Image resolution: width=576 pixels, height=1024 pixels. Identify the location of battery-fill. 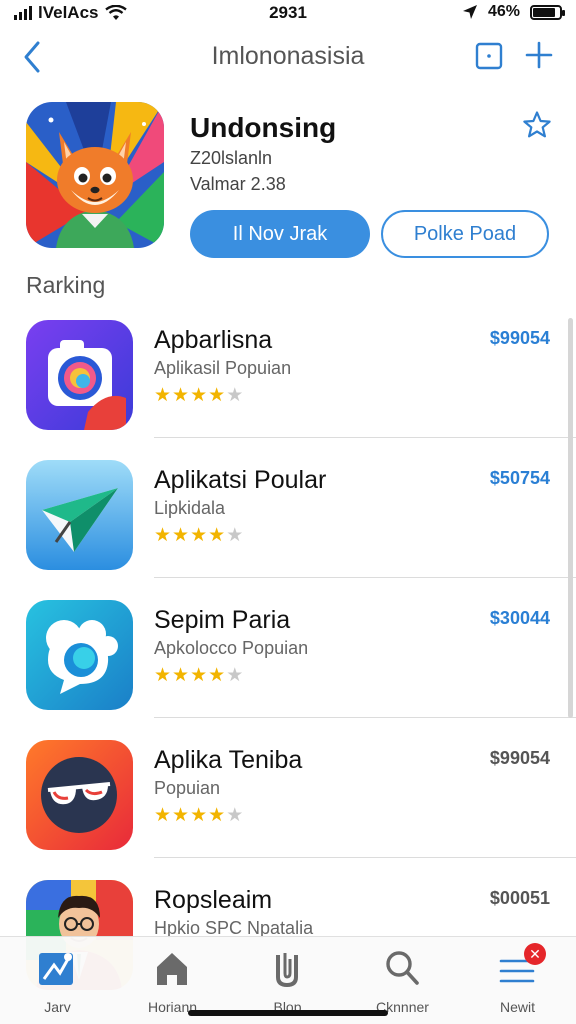
(544, 12).